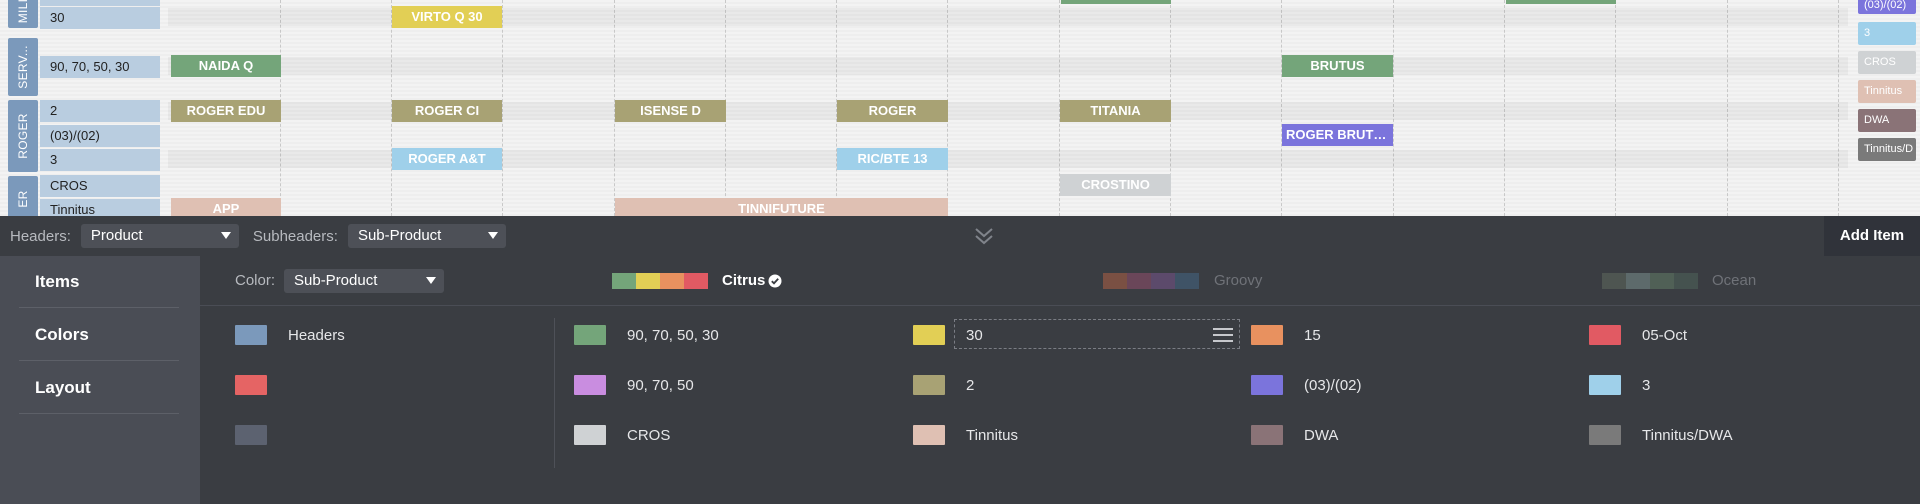 Image resolution: width=1920 pixels, height=504 pixels. I want to click on color-select-value: Sub-Product, so click(336, 280).